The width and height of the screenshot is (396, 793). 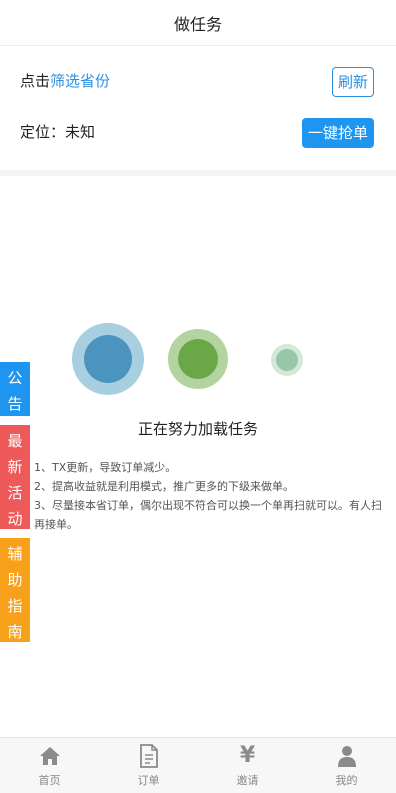 What do you see at coordinates (337, 133) in the screenshot?
I see `grab-order-button: 一键抢单` at bounding box center [337, 133].